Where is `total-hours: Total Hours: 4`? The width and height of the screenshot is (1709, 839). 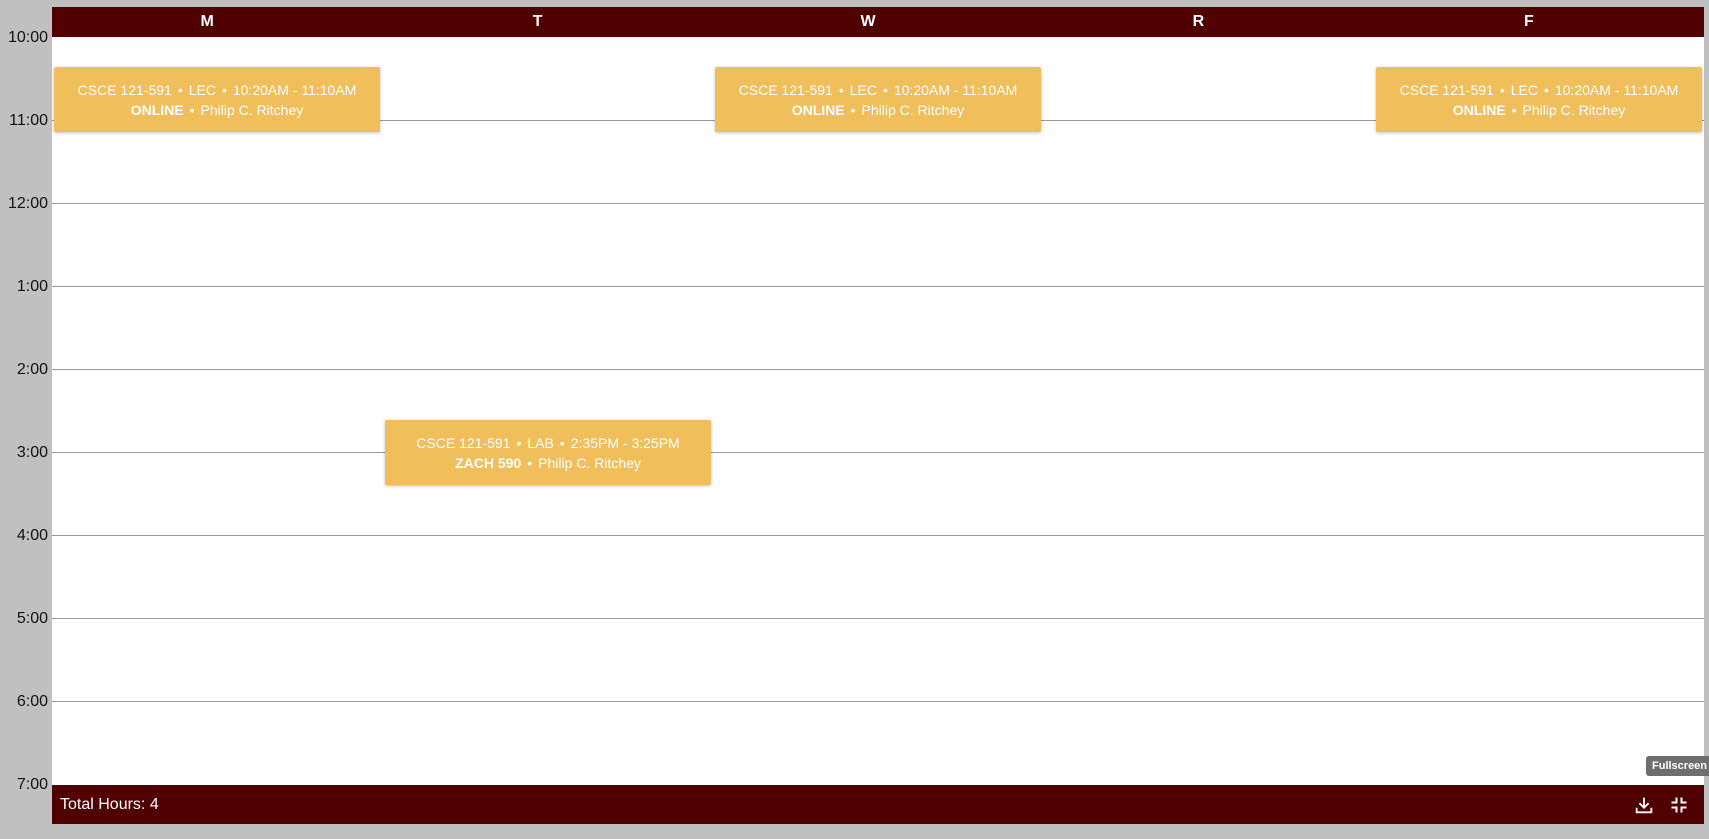
total-hours: Total Hours: 4 is located at coordinates (109, 804).